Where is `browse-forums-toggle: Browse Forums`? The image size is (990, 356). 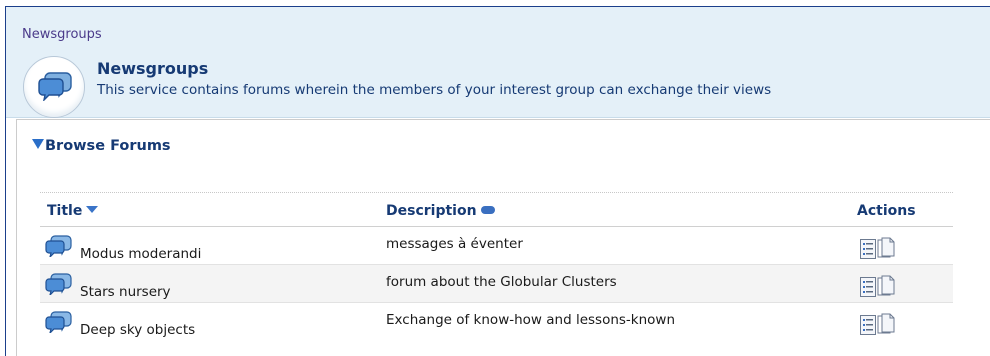 browse-forums-toggle: Browse Forums is located at coordinates (101, 146).